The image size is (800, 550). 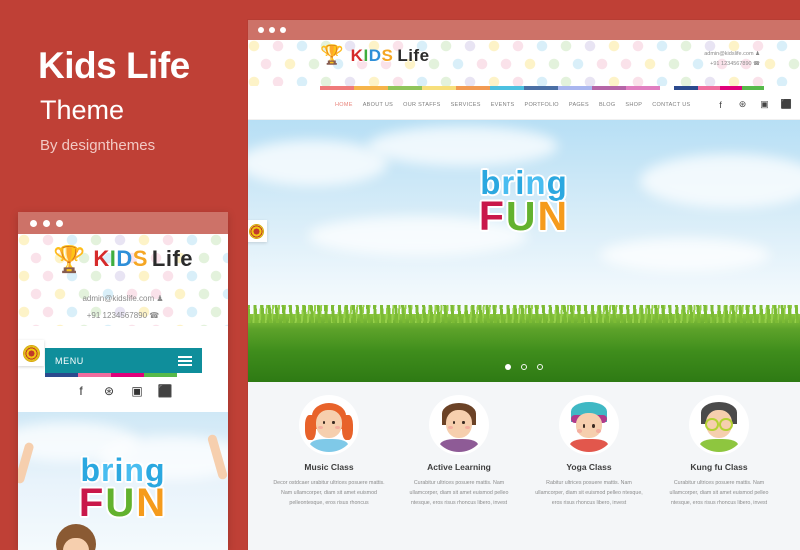 I want to click on header-social-links: f ⊛ ▣ ⬛, so click(x=753, y=104).